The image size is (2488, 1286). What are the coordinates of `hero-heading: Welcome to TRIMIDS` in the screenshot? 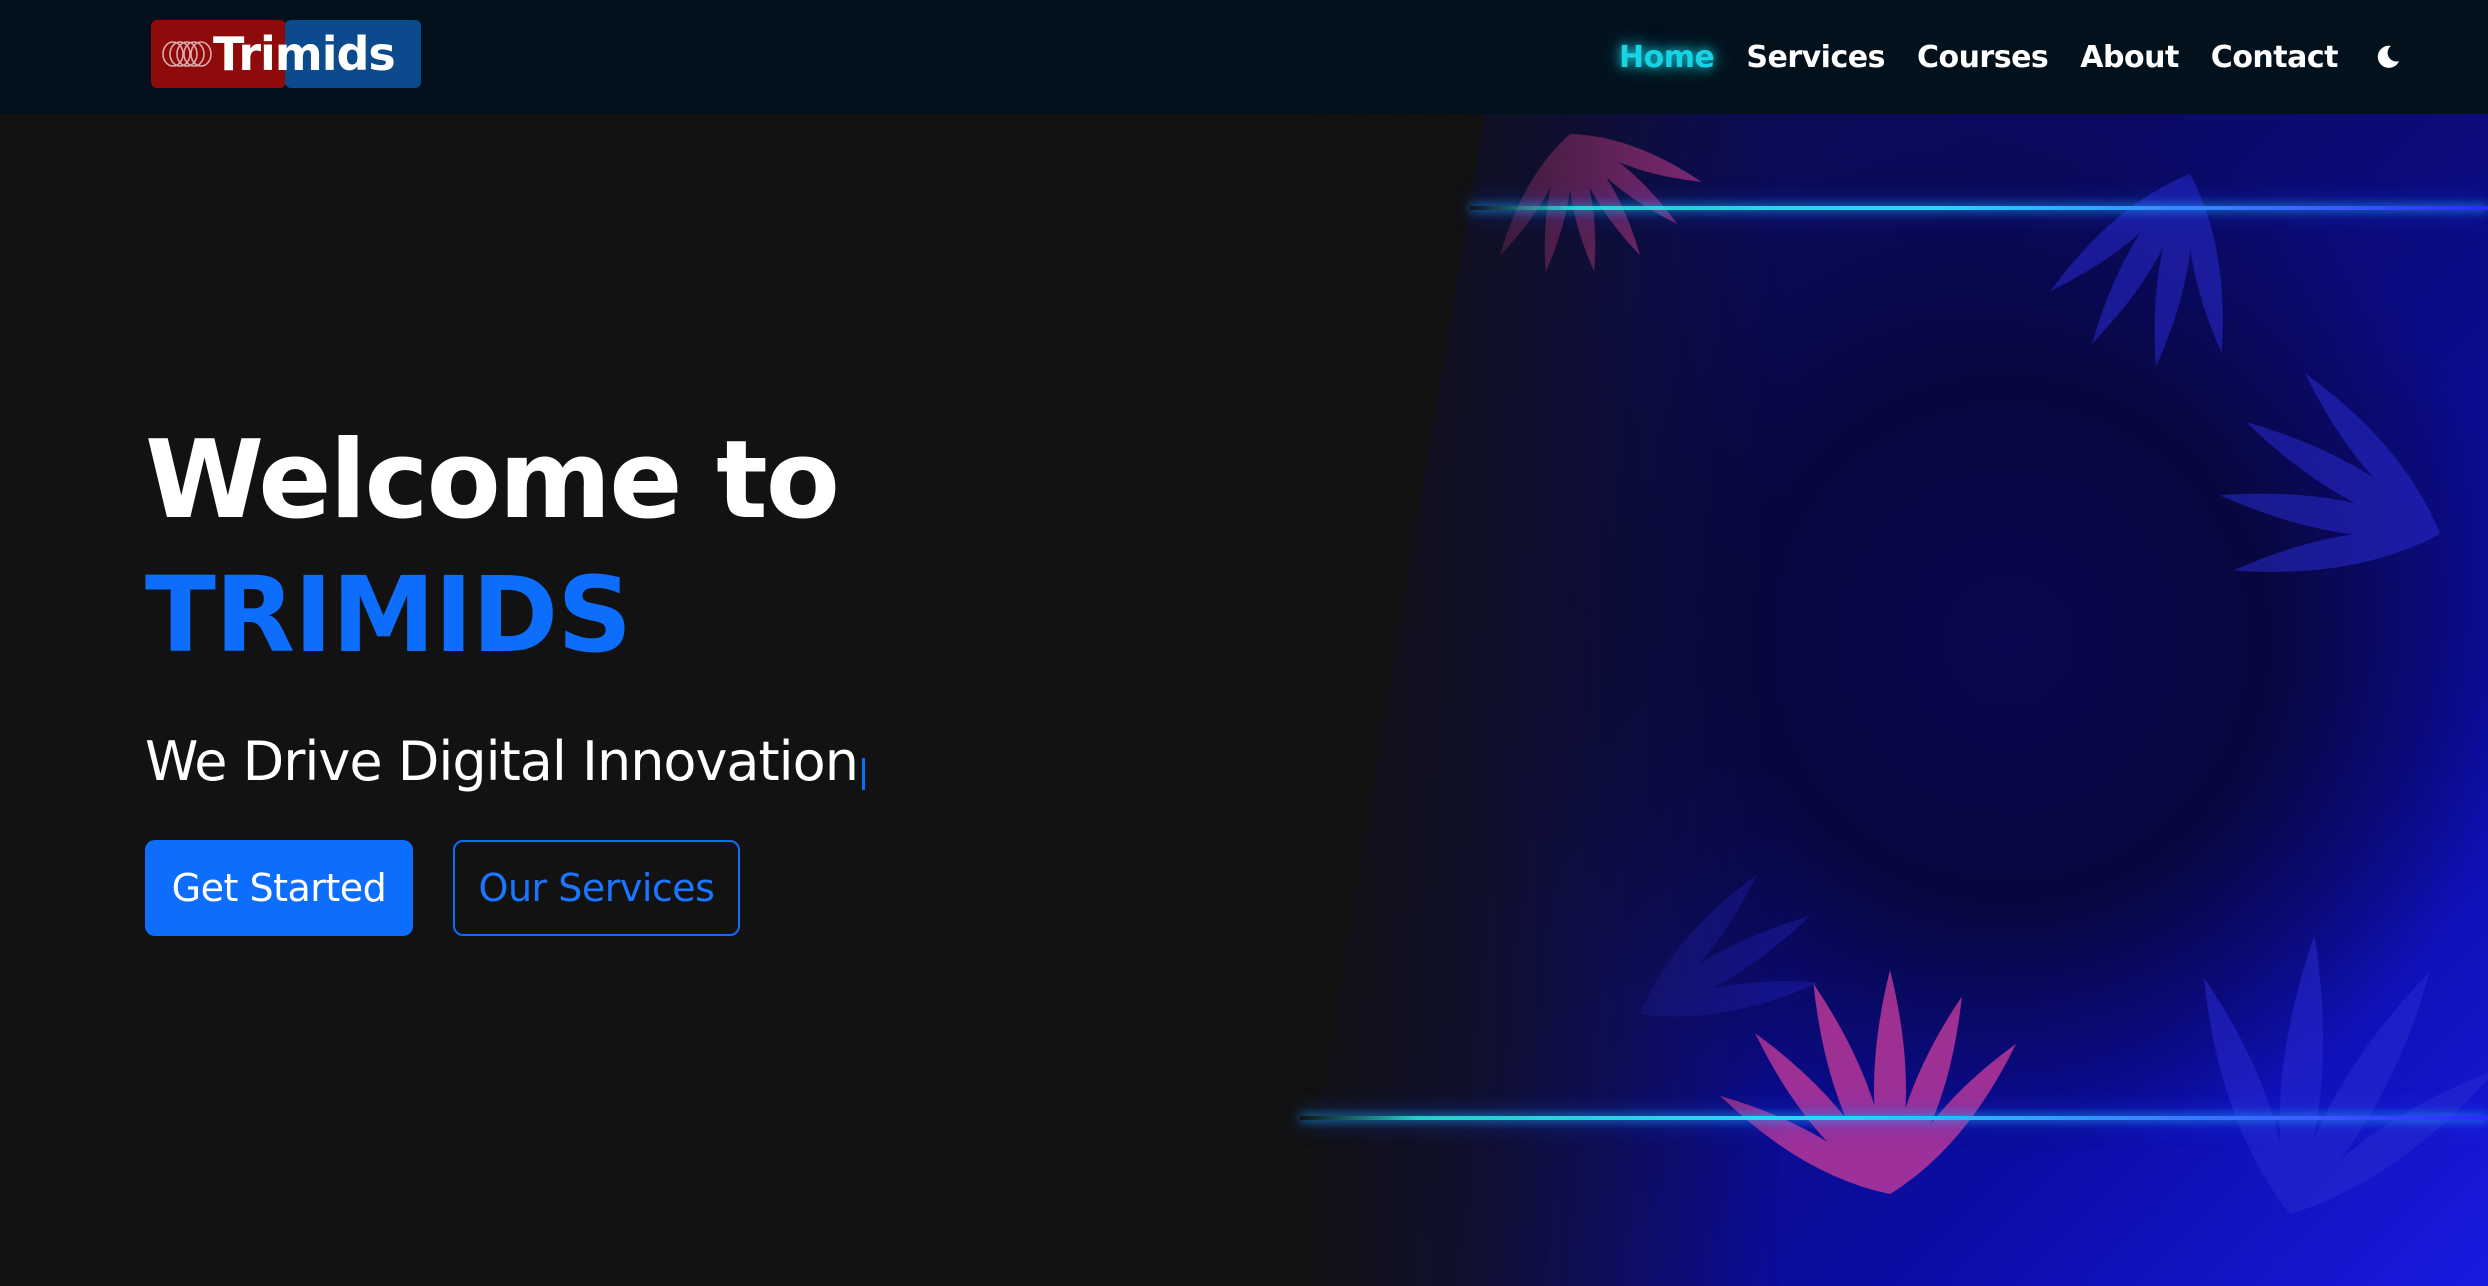 It's located at (505, 548).